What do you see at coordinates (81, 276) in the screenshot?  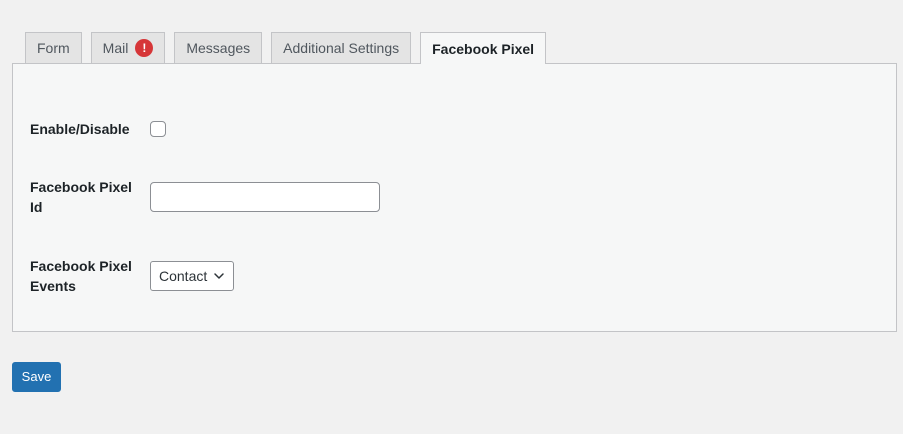 I see `pixel-events-label: Facebook Pixel Events` at bounding box center [81, 276].